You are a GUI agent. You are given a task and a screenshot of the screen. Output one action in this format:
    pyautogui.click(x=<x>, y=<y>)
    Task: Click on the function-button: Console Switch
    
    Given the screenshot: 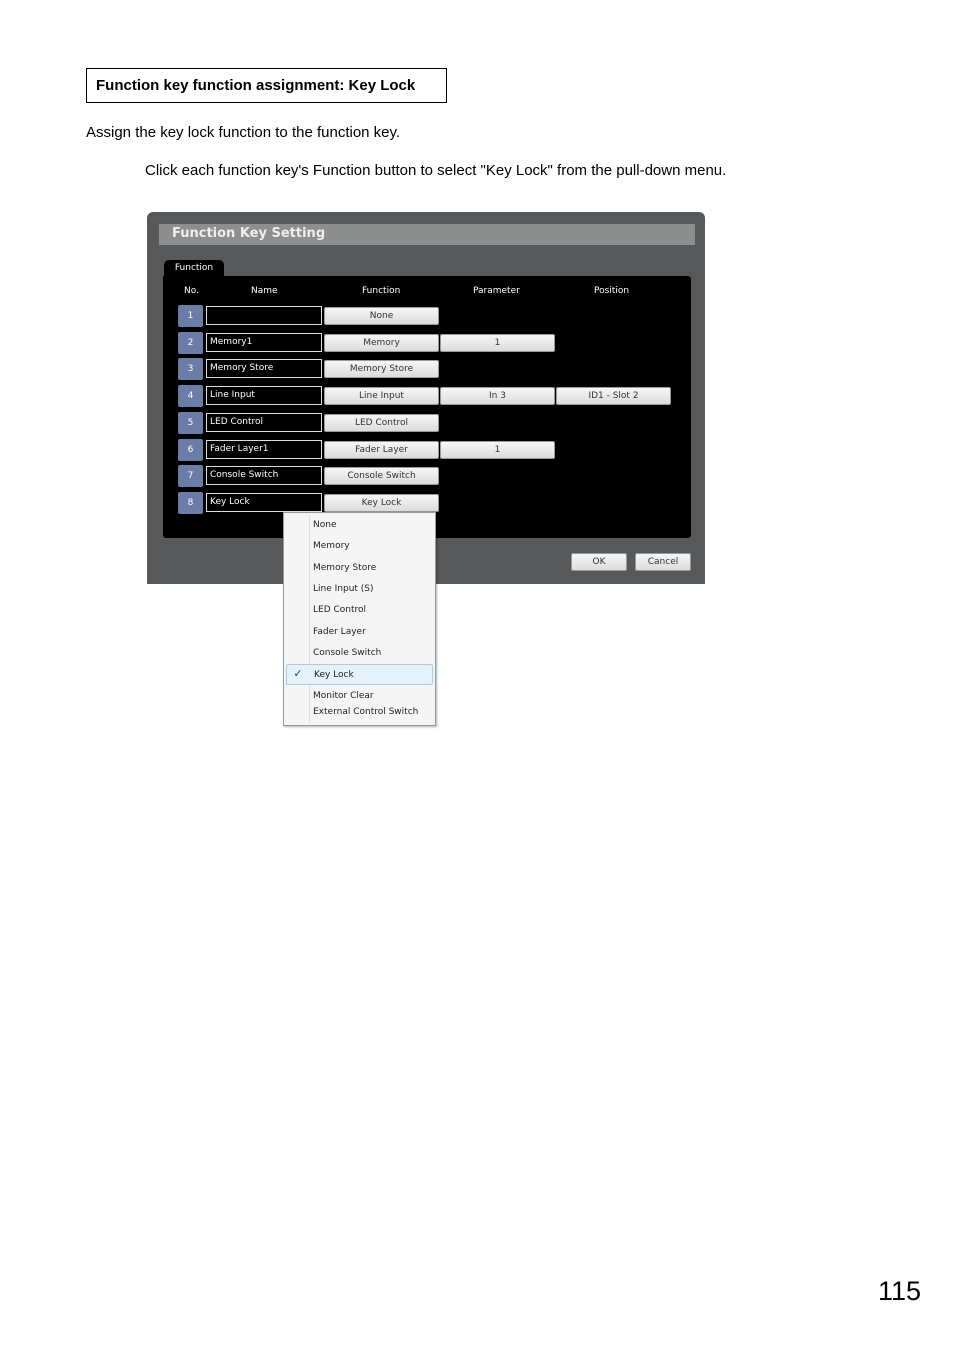 What is the action you would take?
    pyautogui.click(x=381, y=476)
    